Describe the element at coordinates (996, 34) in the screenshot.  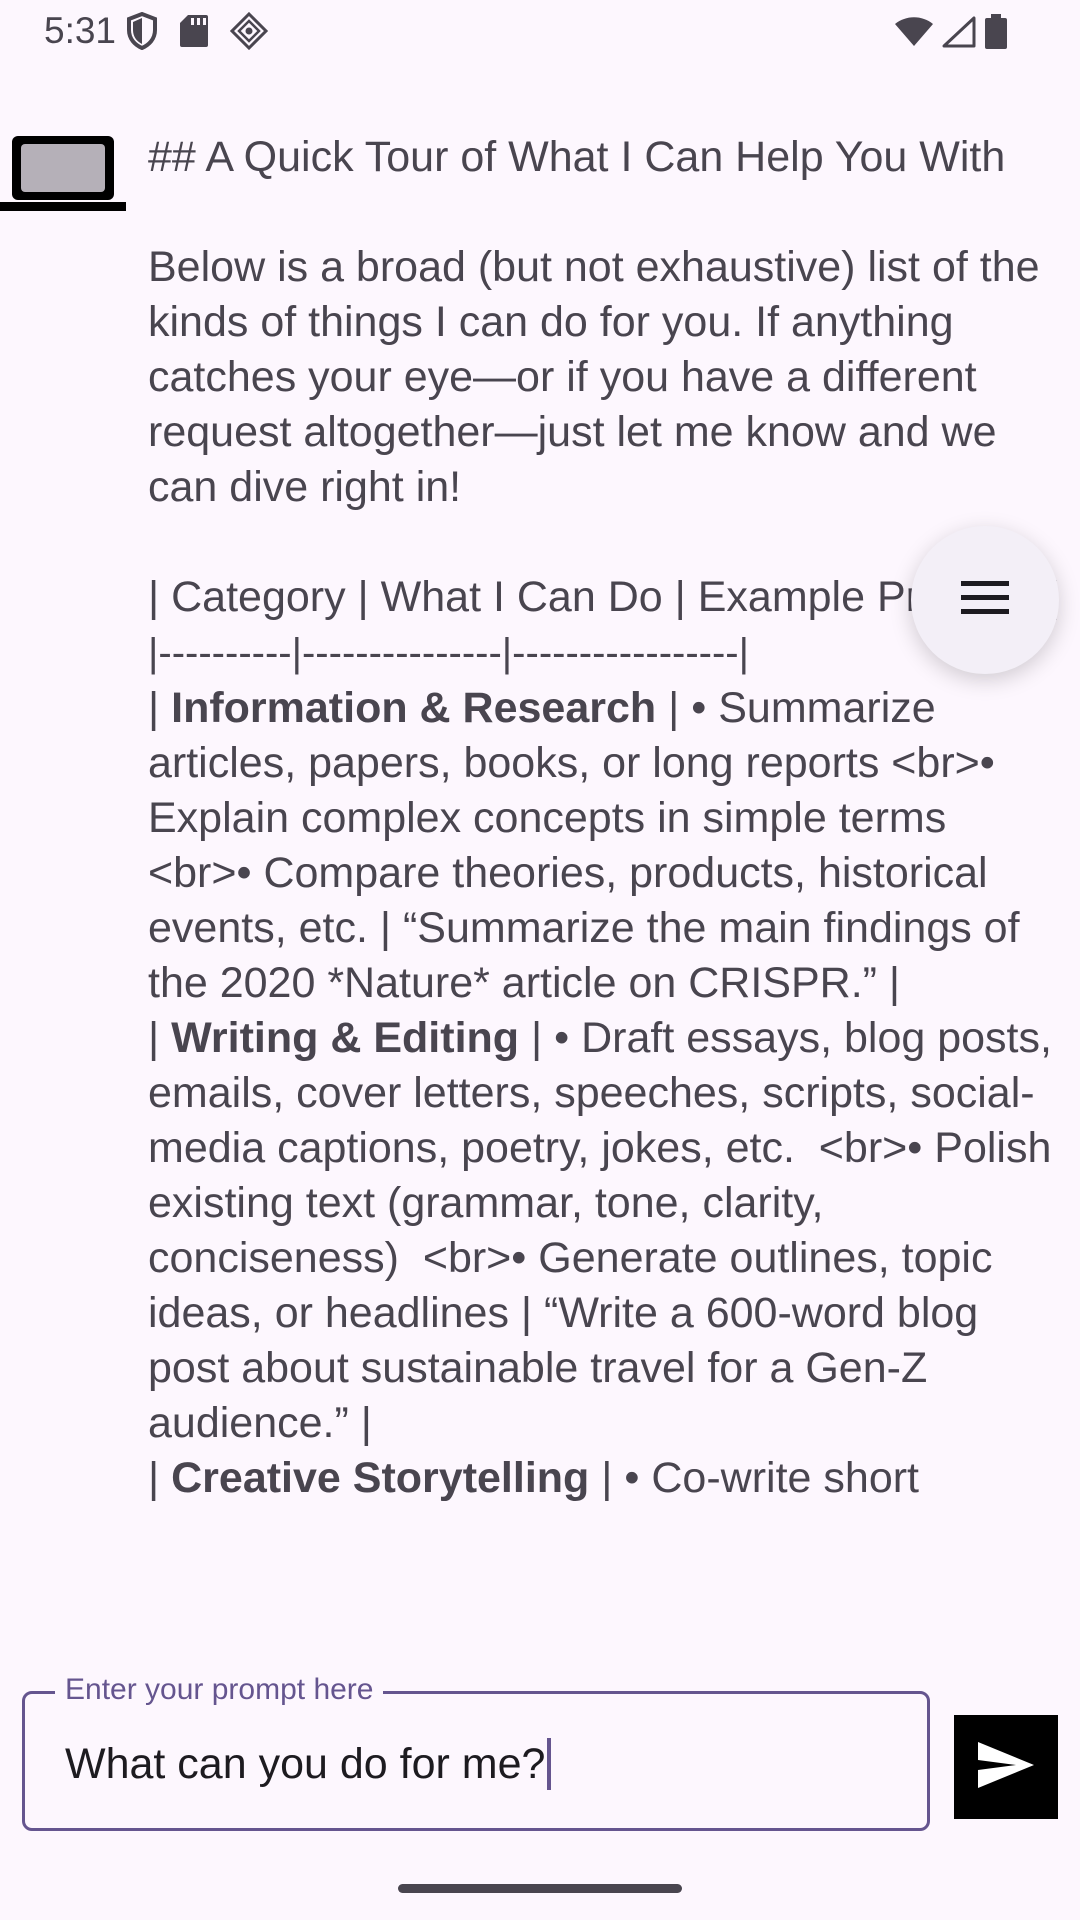
I see `battery-icon` at that location.